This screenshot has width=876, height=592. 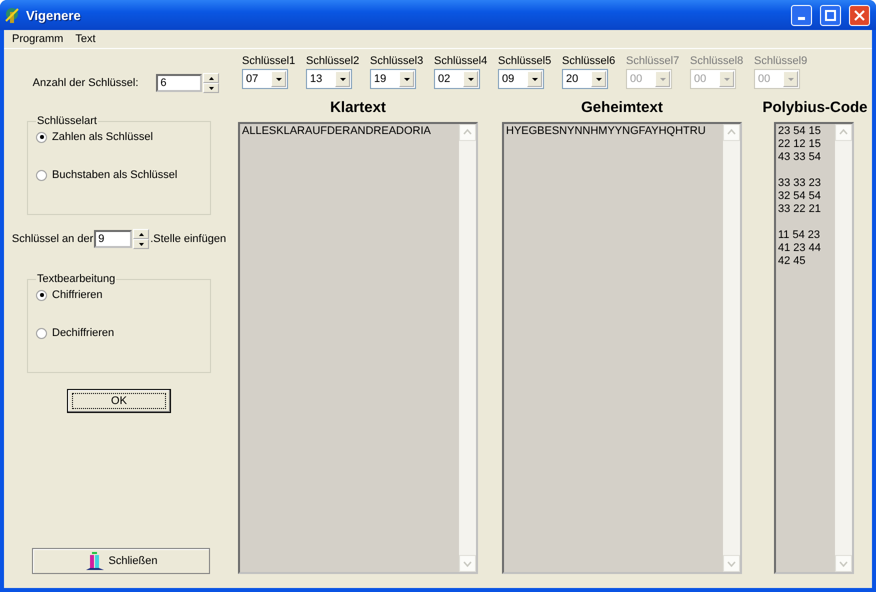 What do you see at coordinates (269, 61) in the screenshot?
I see `key-label: Schlüssel1` at bounding box center [269, 61].